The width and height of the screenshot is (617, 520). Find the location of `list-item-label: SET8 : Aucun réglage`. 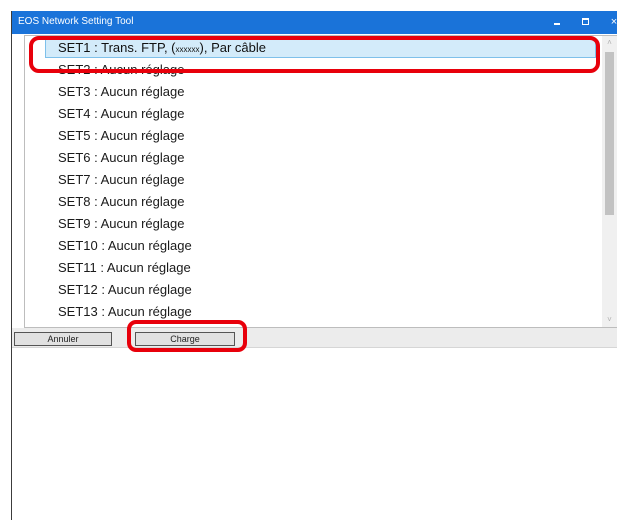

list-item-label: SET8 : Aucun réglage is located at coordinates (121, 201).